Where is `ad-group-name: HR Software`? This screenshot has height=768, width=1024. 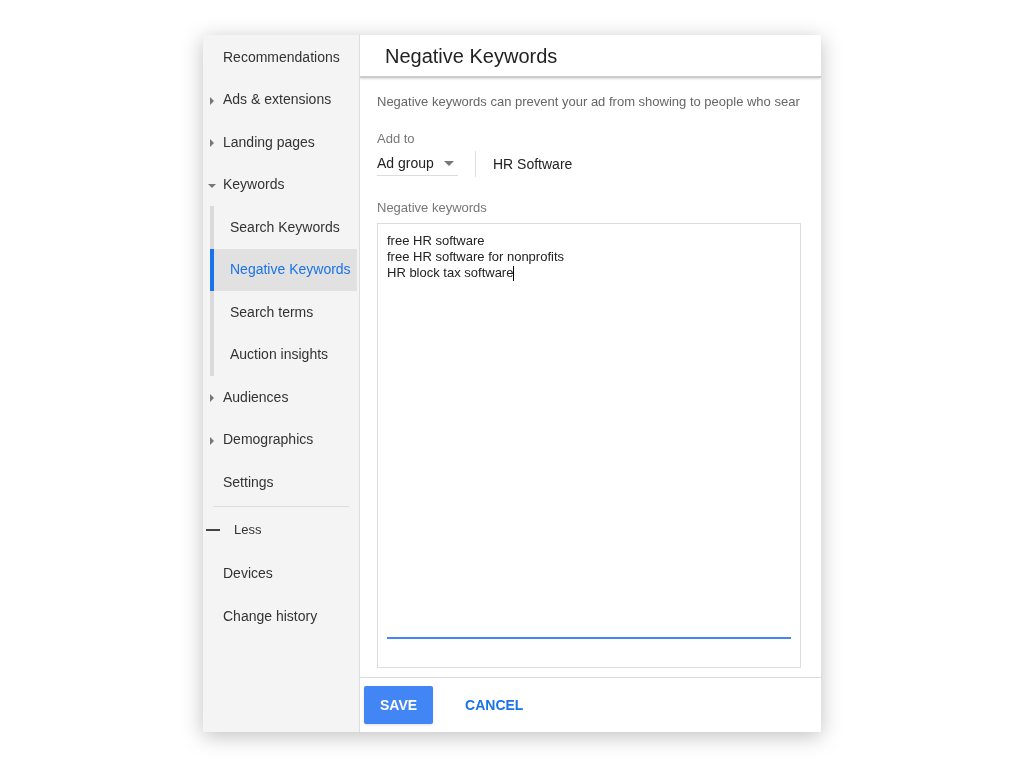 ad-group-name: HR Software is located at coordinates (533, 164).